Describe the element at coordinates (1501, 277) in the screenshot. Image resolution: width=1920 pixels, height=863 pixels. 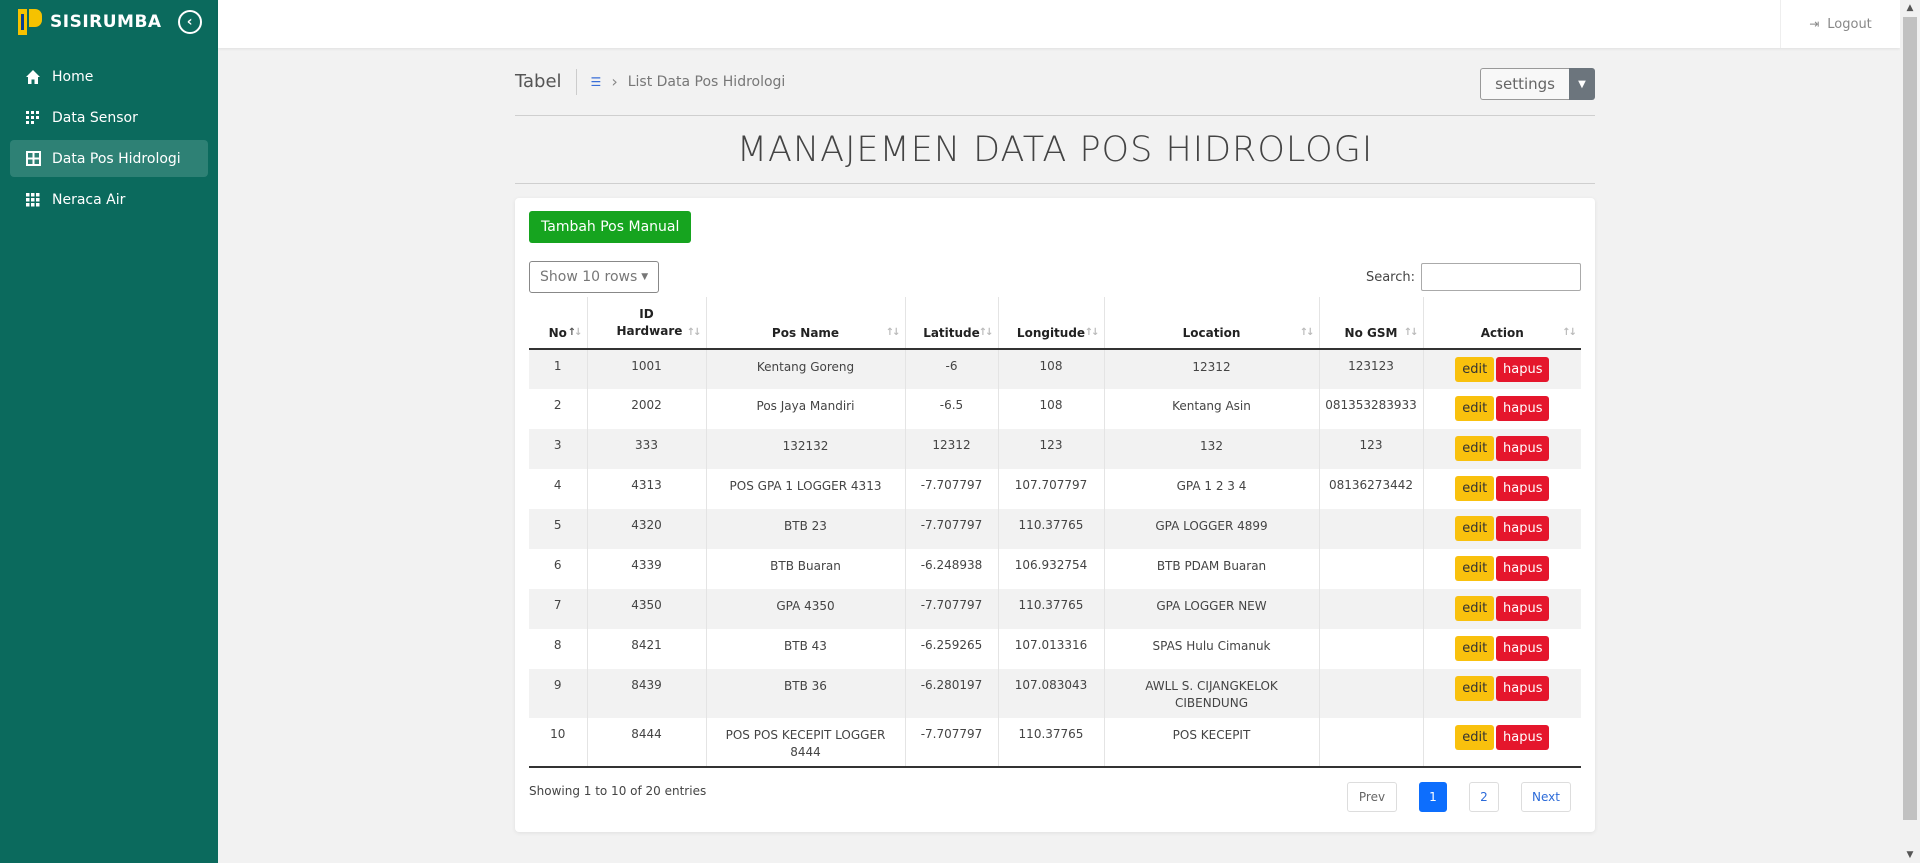
I see `search-input` at that location.